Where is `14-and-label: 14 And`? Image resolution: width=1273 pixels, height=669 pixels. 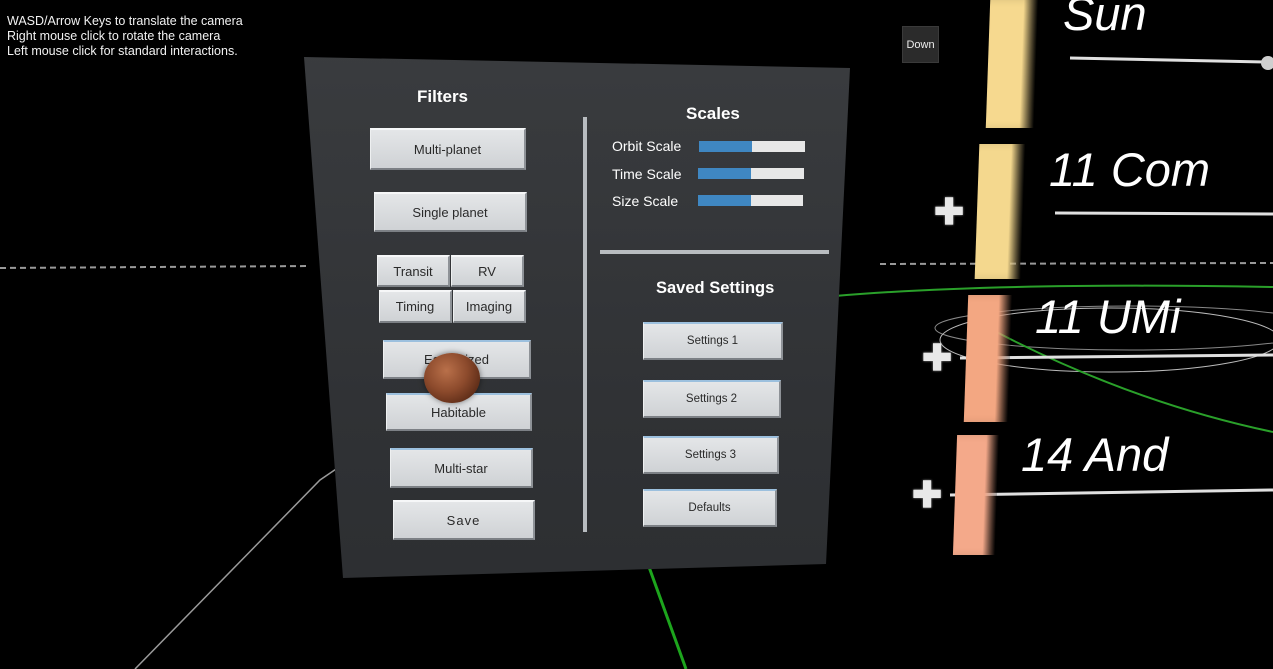 14-and-label: 14 And is located at coordinates (1095, 454).